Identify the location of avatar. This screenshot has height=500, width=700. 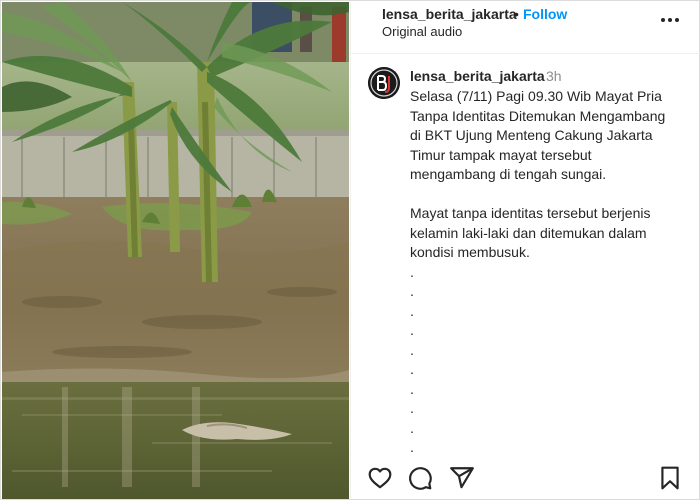
(384, 83).